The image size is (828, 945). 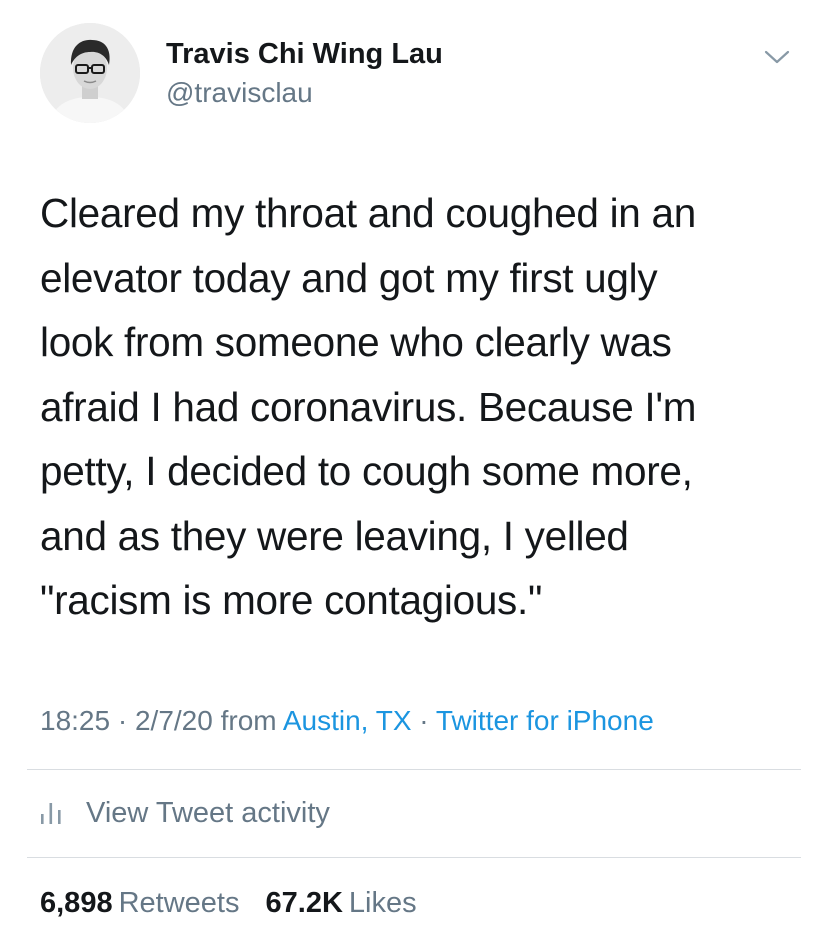 I want to click on likes-stat: 67.2K Likes, so click(x=341, y=903).